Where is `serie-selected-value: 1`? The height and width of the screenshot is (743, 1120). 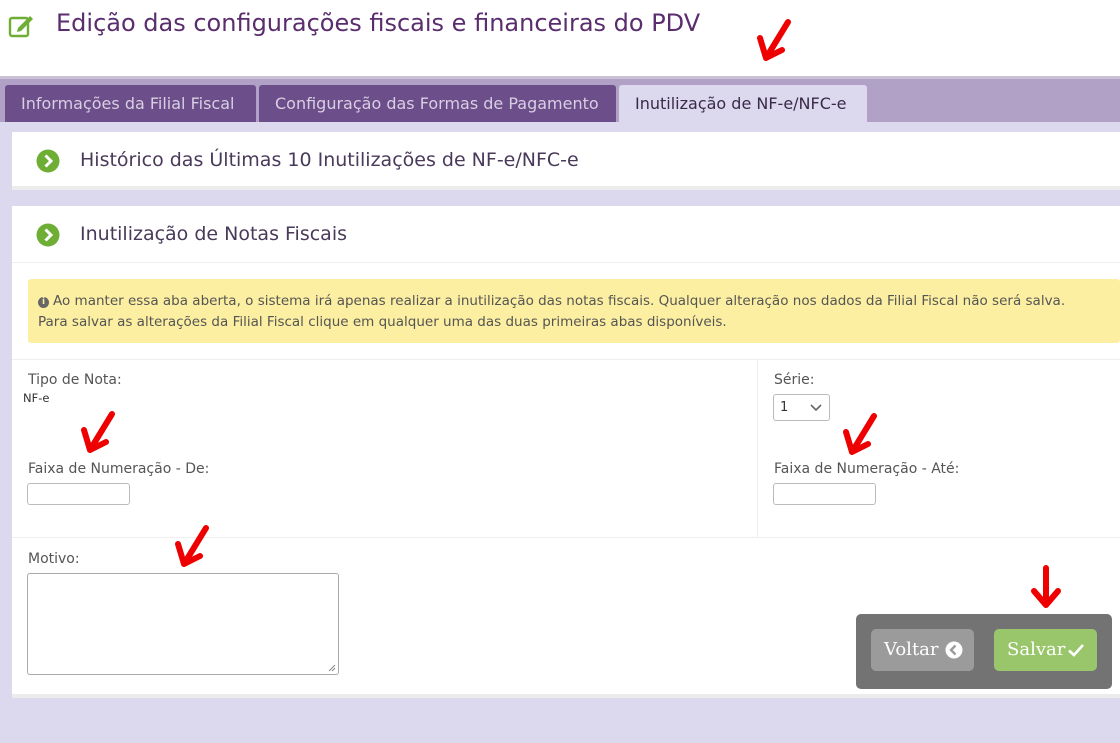 serie-selected-value: 1 is located at coordinates (784, 407).